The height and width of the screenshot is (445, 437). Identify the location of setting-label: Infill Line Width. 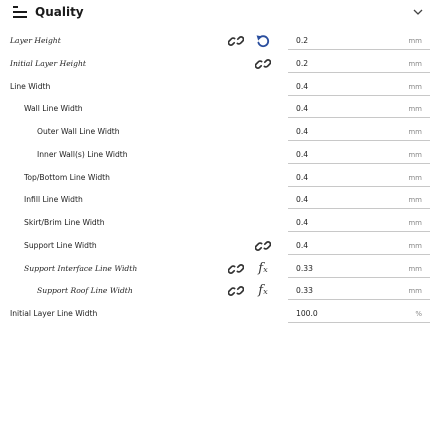
(53, 200).